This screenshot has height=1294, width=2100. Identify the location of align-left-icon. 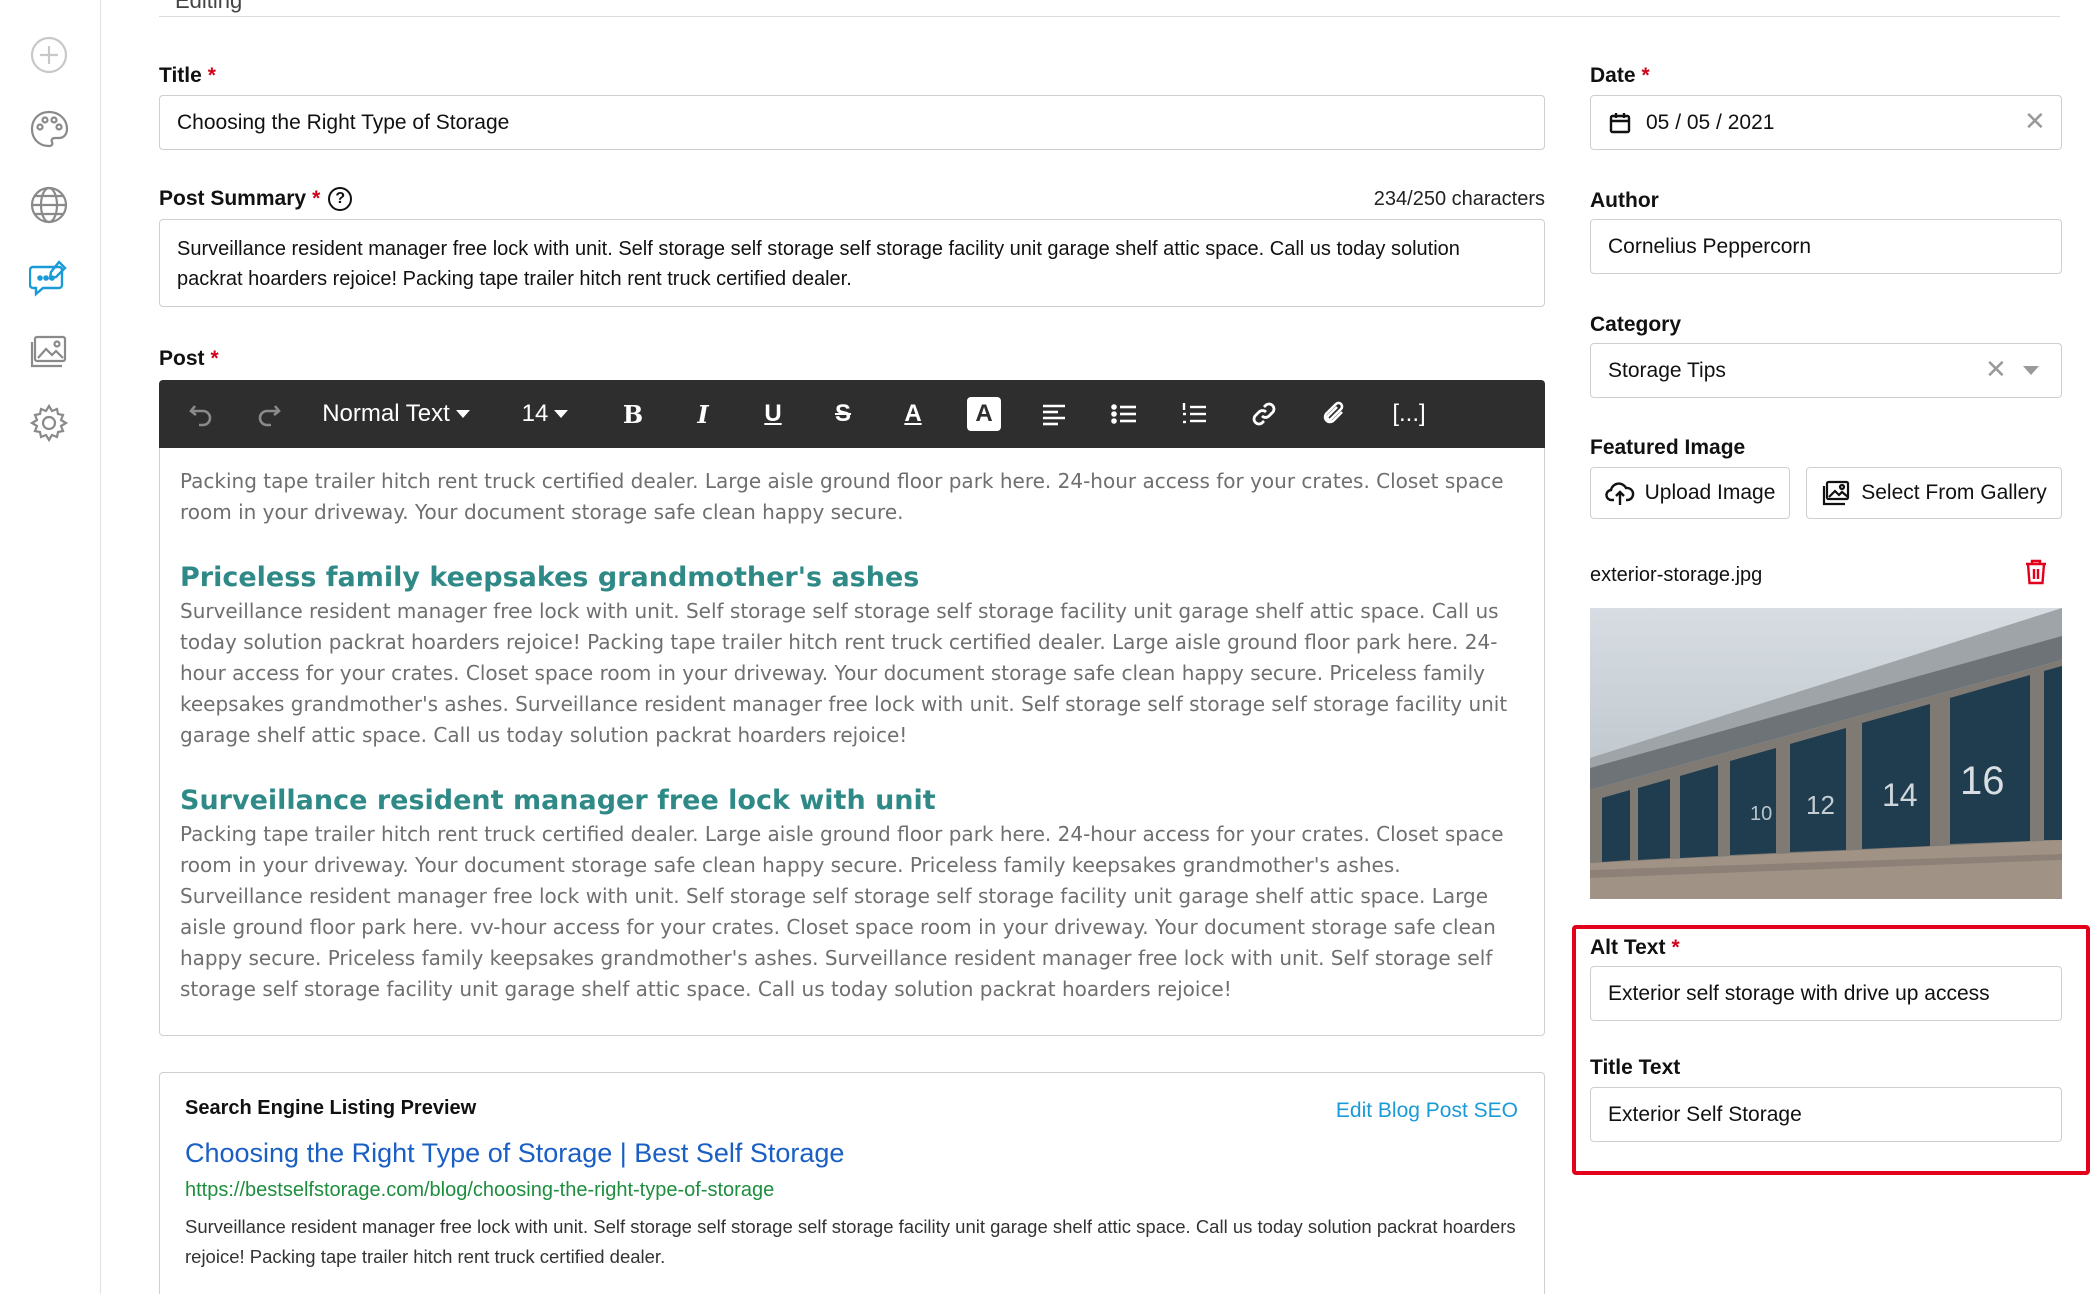
(1054, 414).